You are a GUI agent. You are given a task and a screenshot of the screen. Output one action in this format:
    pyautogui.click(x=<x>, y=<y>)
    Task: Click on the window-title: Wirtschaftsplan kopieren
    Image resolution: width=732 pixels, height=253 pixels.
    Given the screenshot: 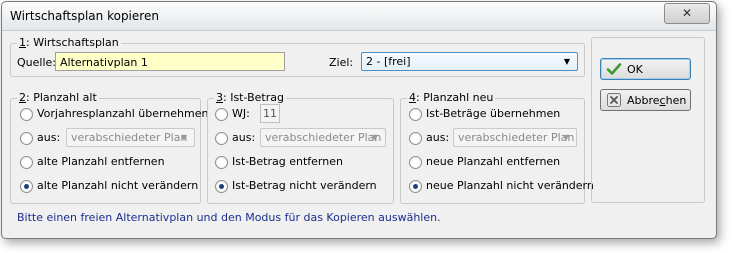 What is the action you would take?
    pyautogui.click(x=84, y=16)
    